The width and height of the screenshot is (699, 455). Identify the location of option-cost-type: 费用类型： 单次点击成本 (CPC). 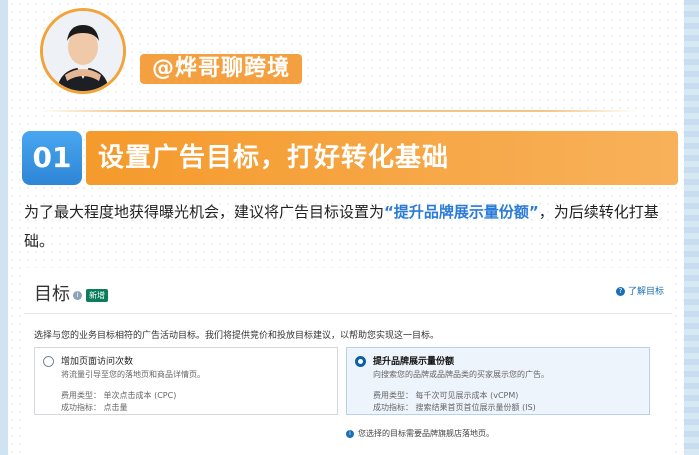
(119, 395).